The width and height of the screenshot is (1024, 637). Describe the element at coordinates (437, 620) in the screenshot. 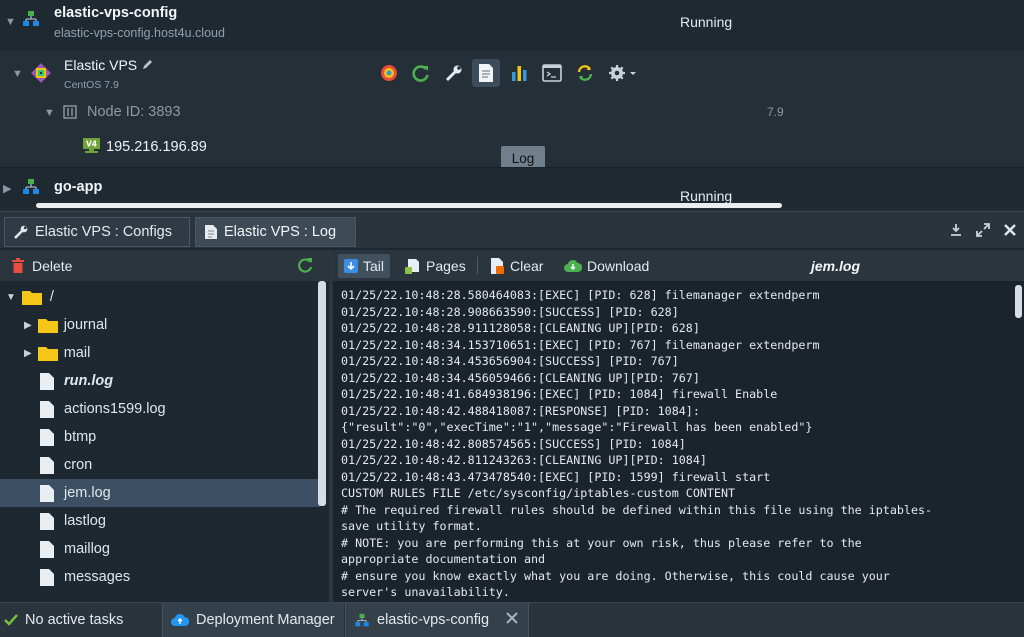

I see `environment-tab: elastic-vps-config` at that location.